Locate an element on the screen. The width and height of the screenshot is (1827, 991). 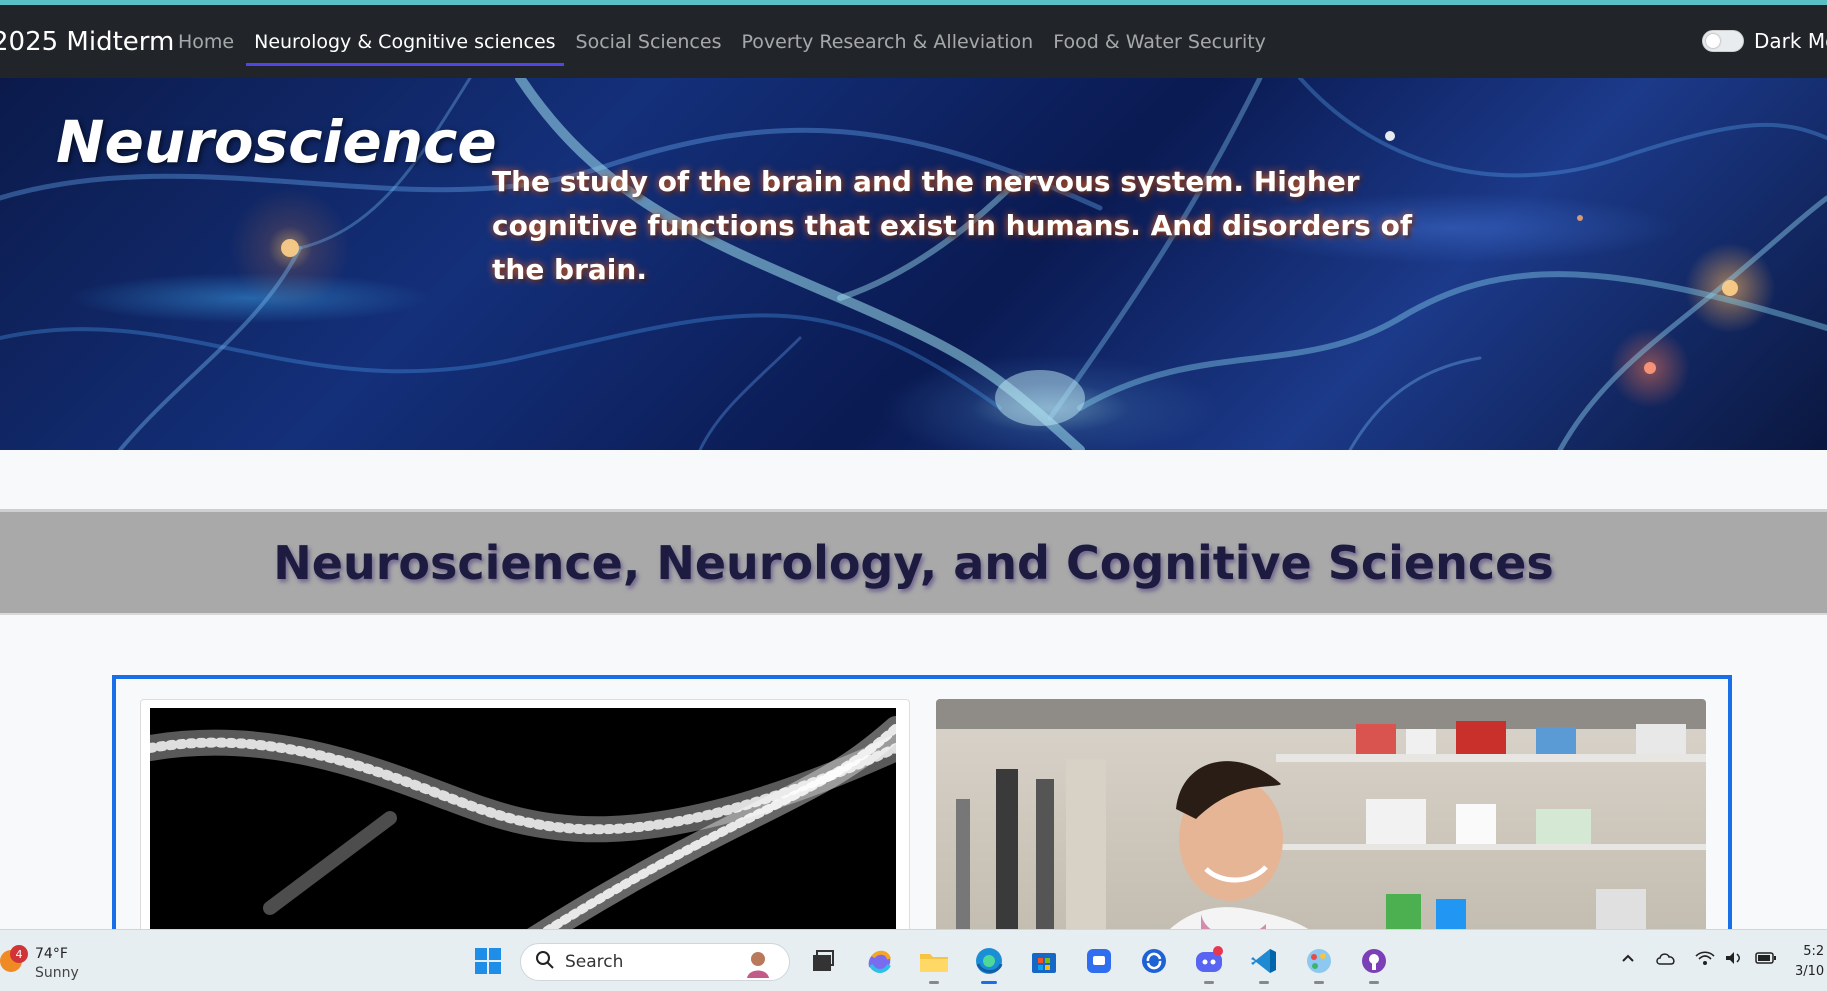
copilot-icon is located at coordinates (879, 961).